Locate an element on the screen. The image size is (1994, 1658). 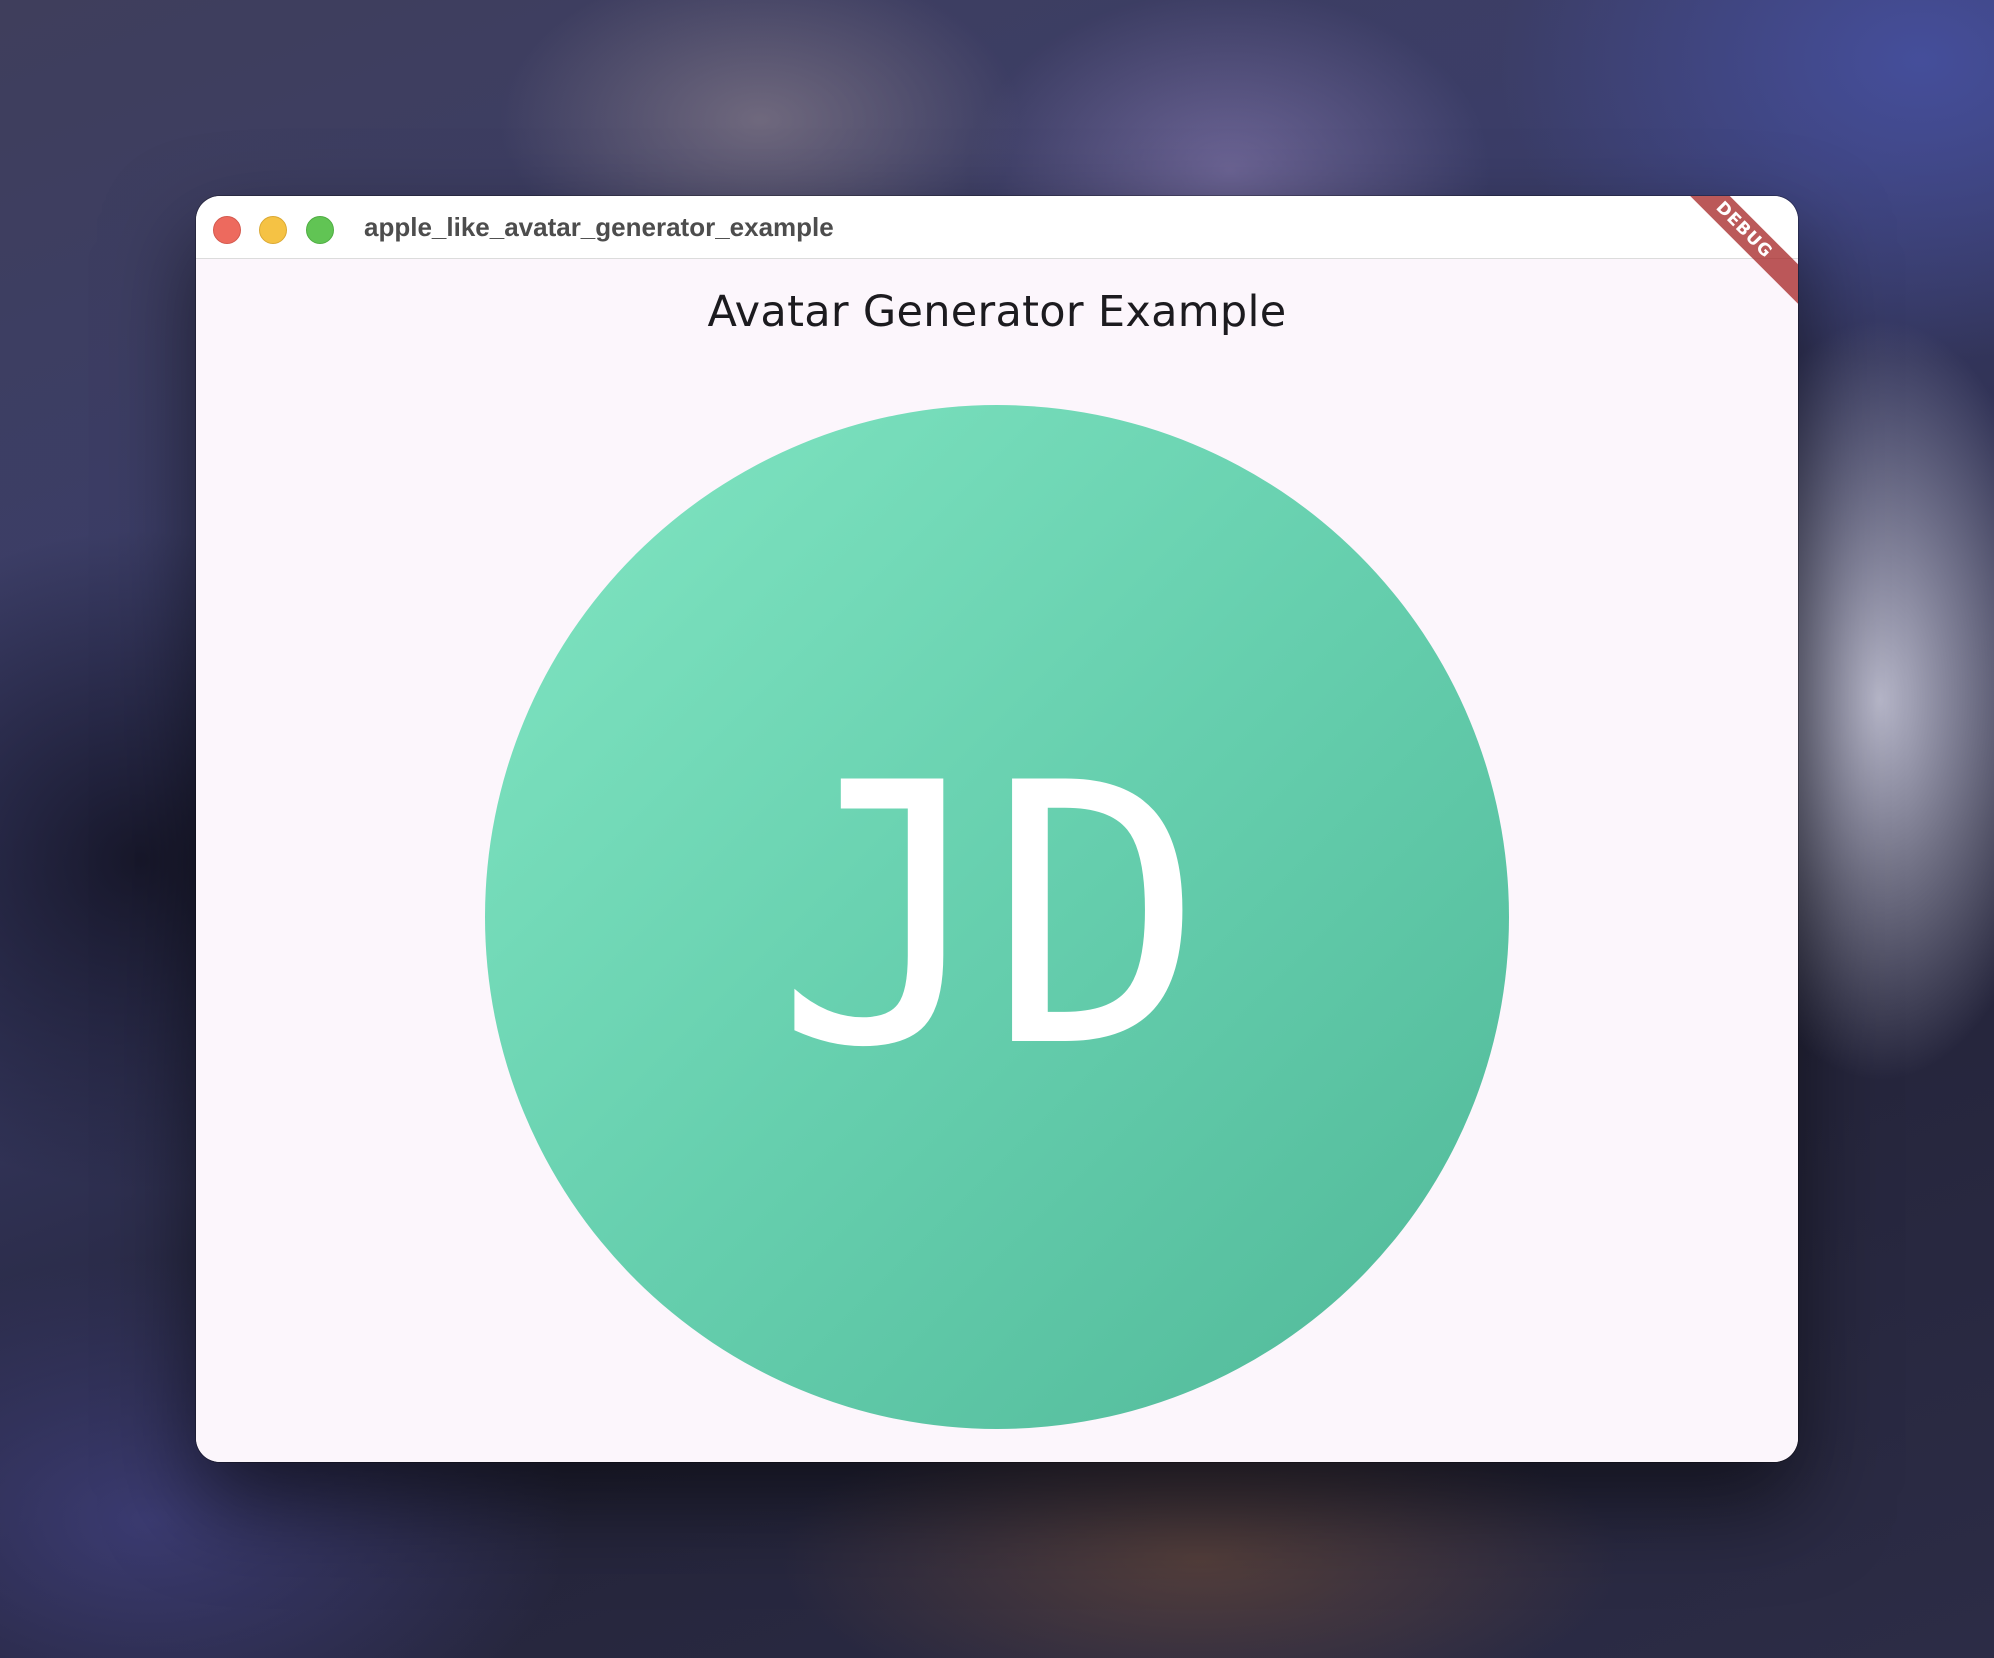
window-title: apple_like_avatar_generator_example is located at coordinates (599, 227).